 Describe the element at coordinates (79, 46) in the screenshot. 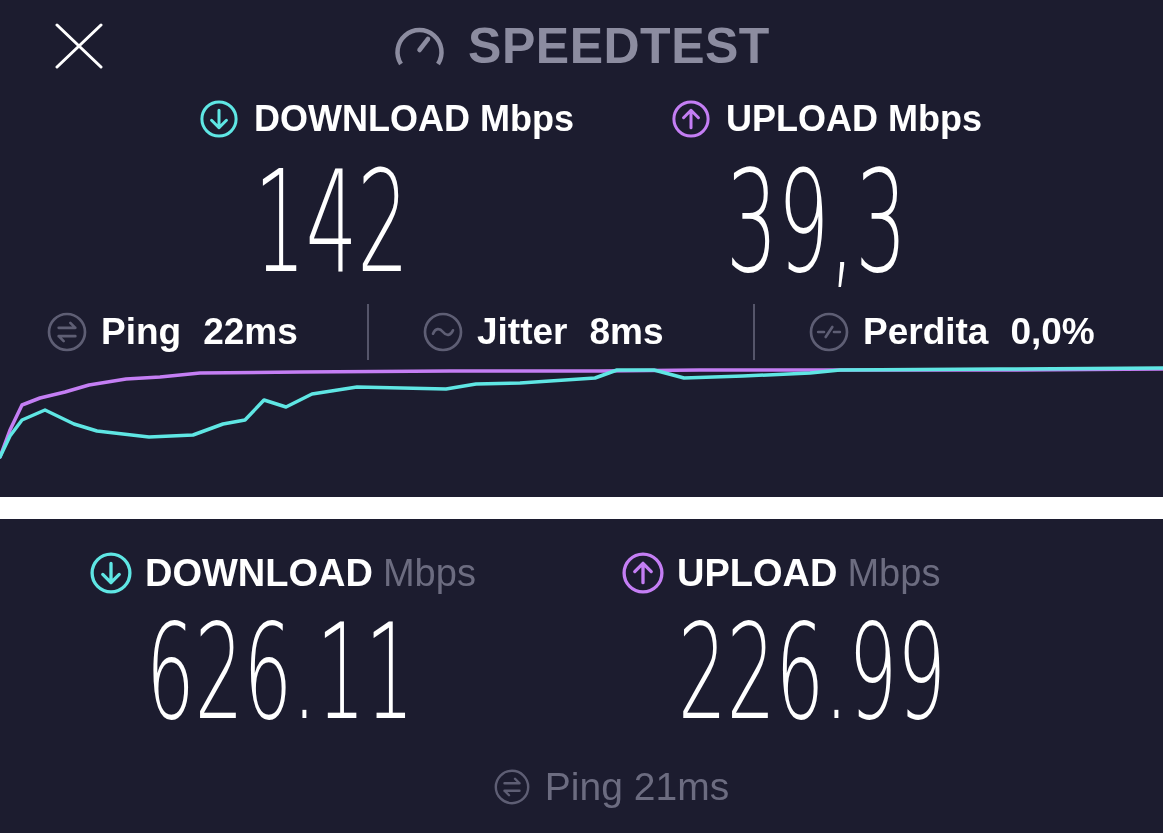

I see `close-icon` at that location.